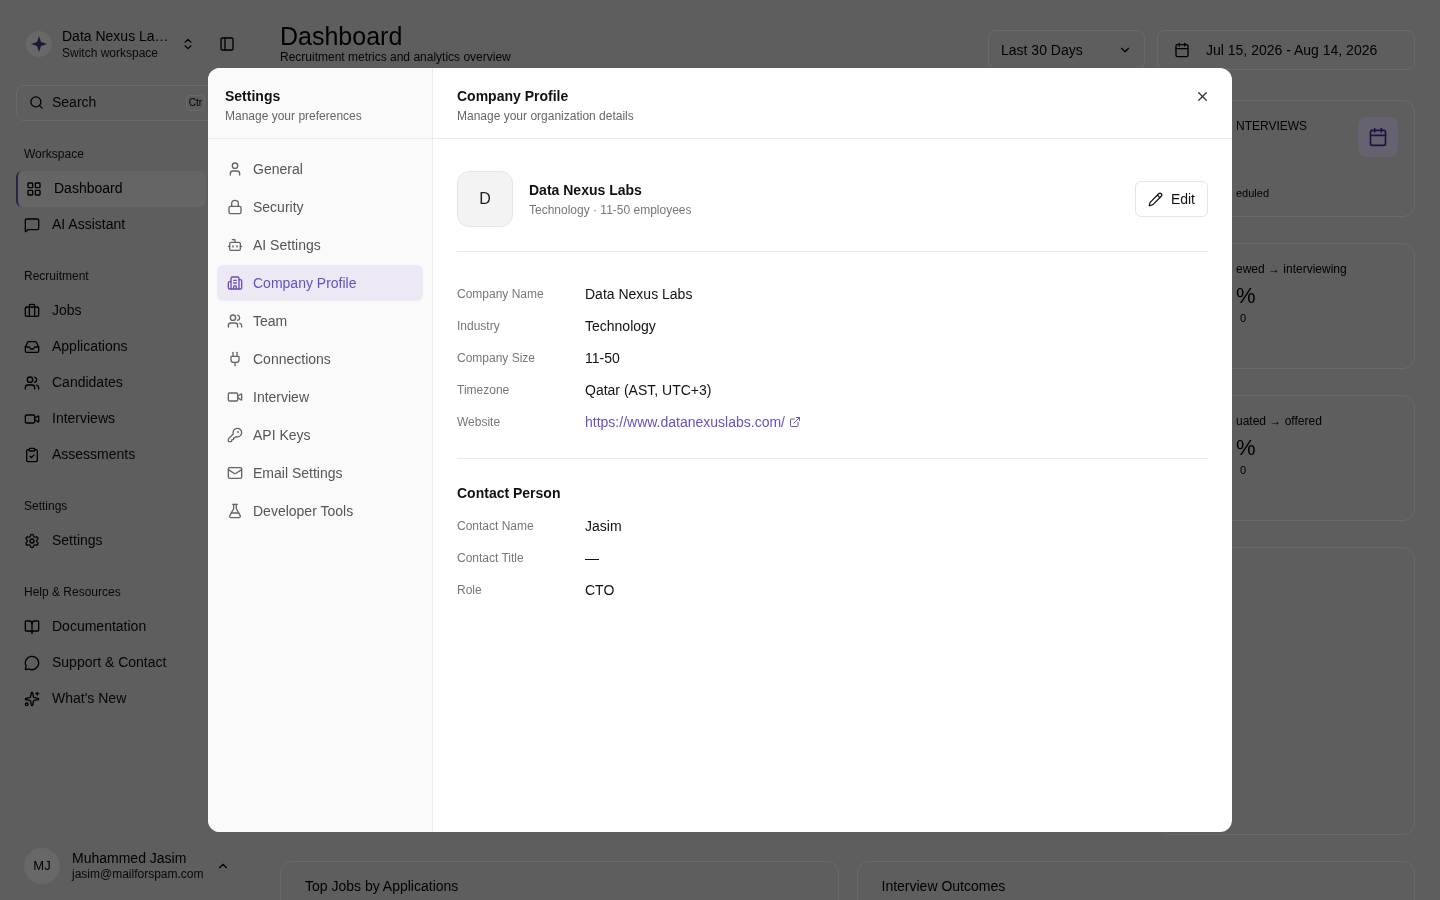  What do you see at coordinates (111, 224) in the screenshot?
I see `sidebar-item: AI Assistant` at bounding box center [111, 224].